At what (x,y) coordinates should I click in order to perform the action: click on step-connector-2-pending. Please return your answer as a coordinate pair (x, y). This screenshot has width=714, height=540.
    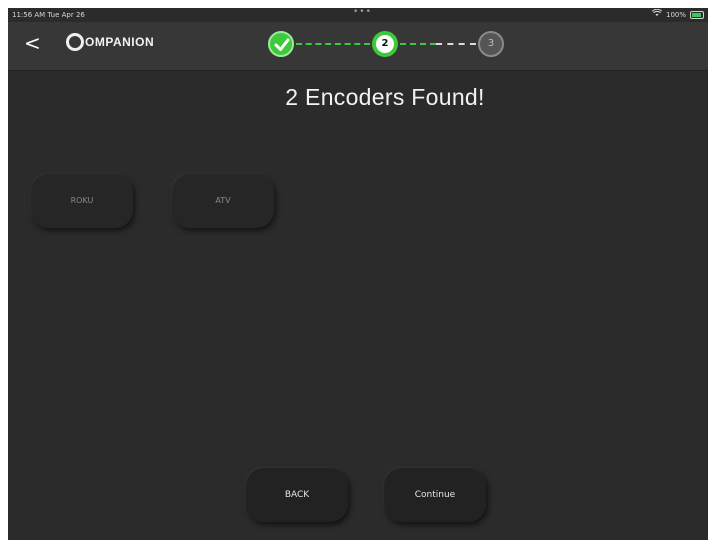
    Looking at the image, I should click on (456, 44).